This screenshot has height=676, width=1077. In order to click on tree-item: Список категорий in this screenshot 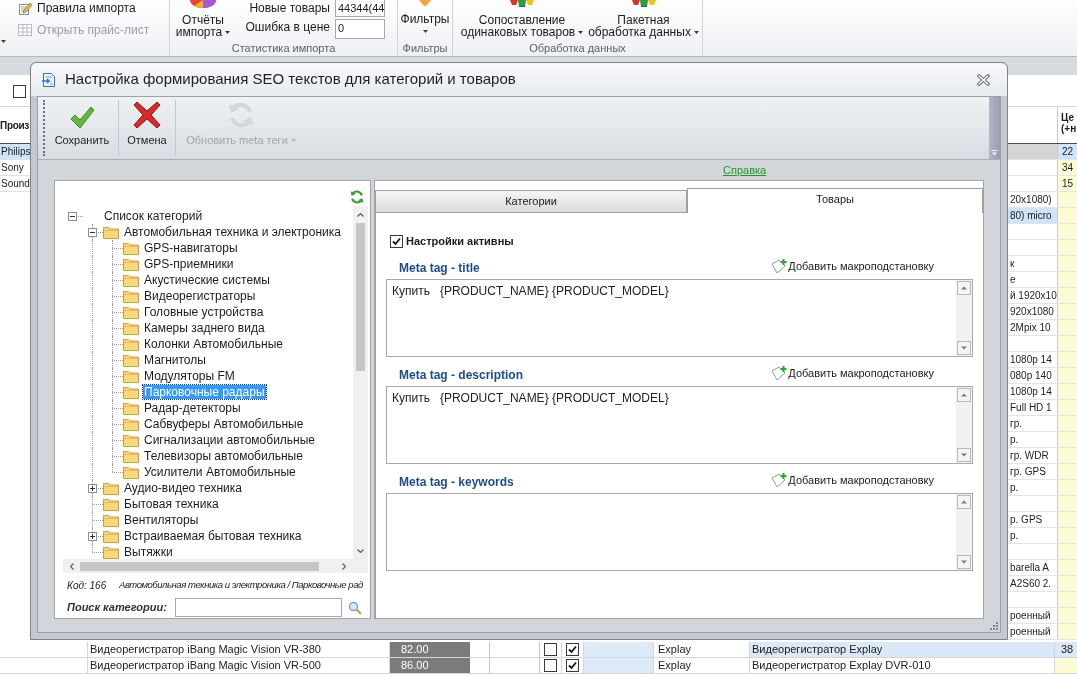, I will do `click(153, 216)`.